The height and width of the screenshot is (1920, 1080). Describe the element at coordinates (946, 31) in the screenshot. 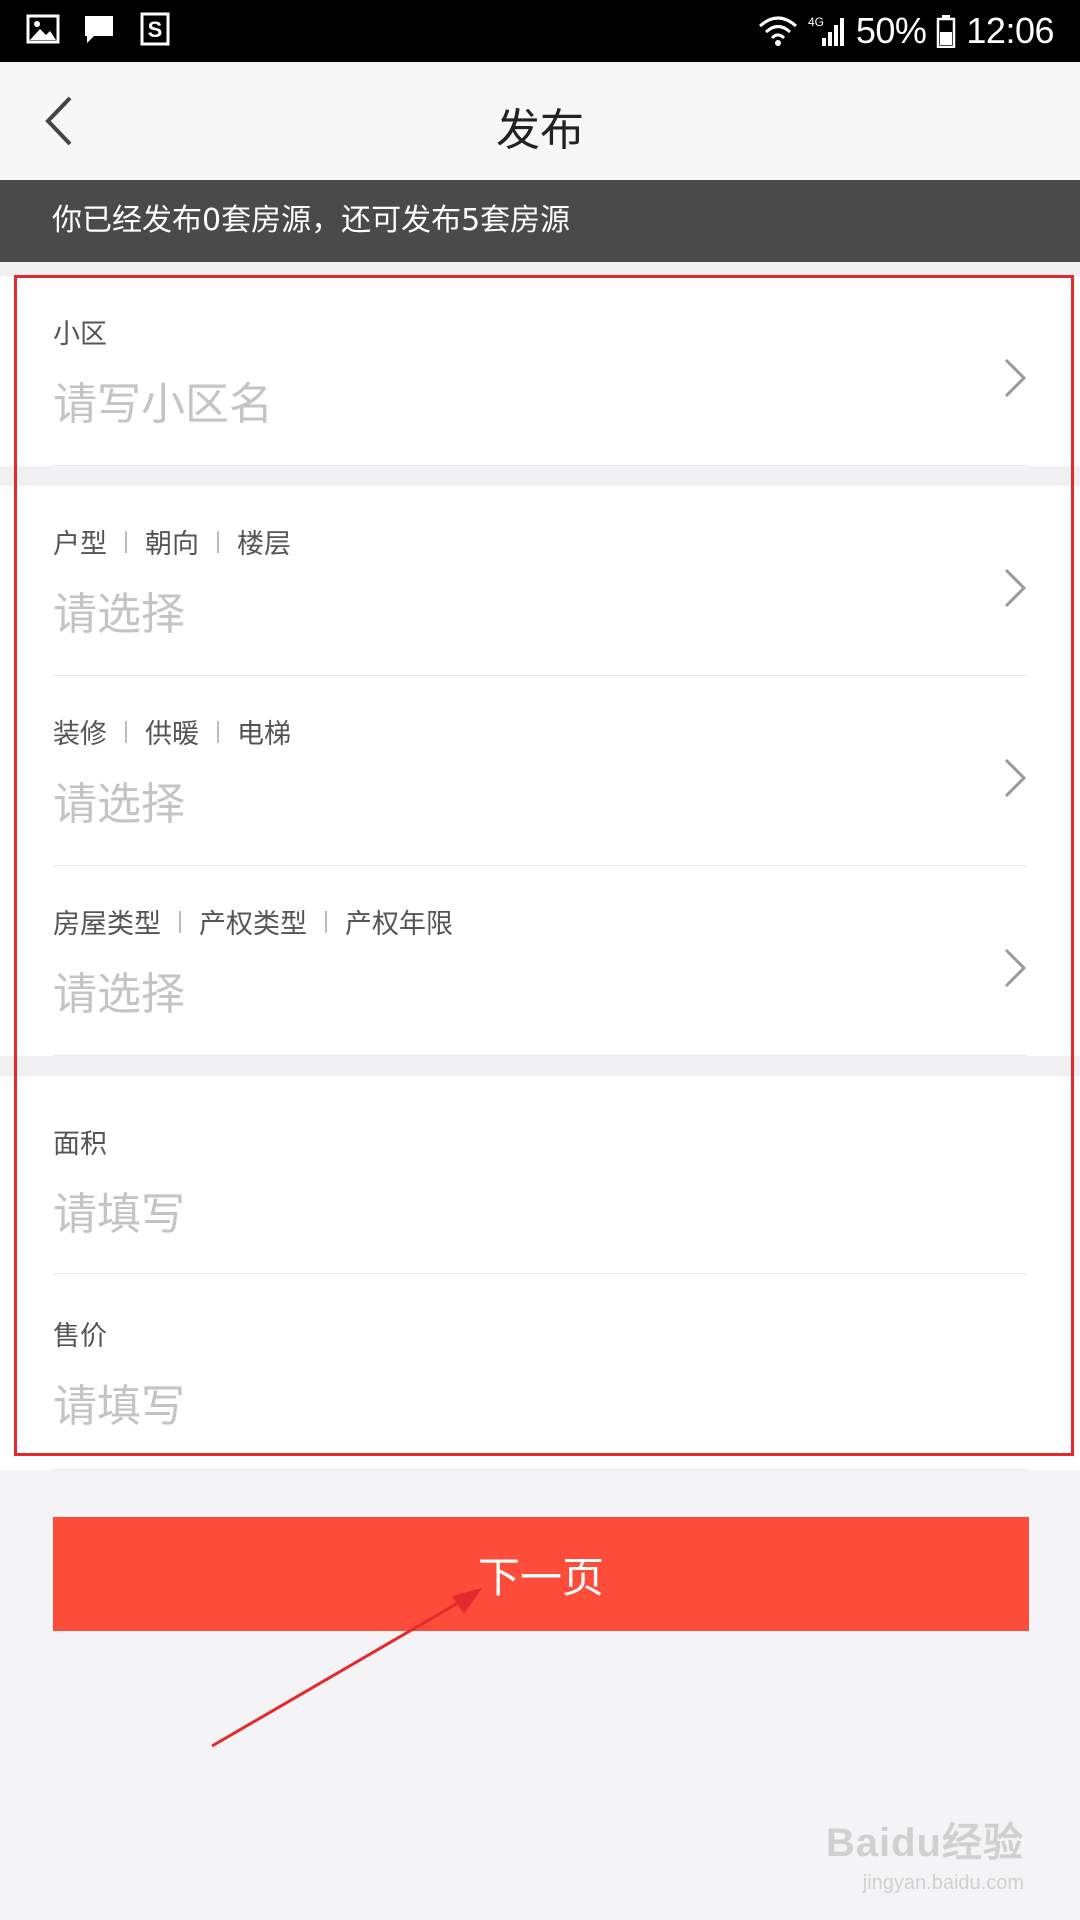

I see `battery-icon` at that location.